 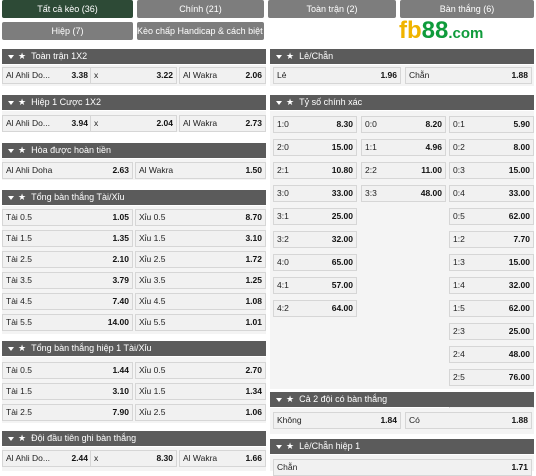 I want to click on odds-cell: Tài 0.5 1.05, so click(x=67, y=217).